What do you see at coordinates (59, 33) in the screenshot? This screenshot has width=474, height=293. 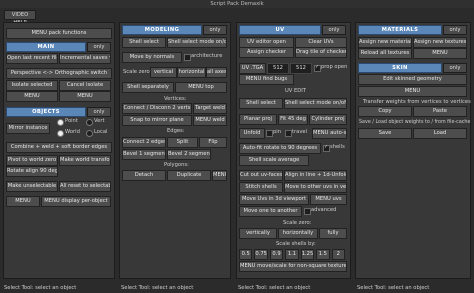 I see `menu-pack-functions-button: MENU pack functions` at bounding box center [59, 33].